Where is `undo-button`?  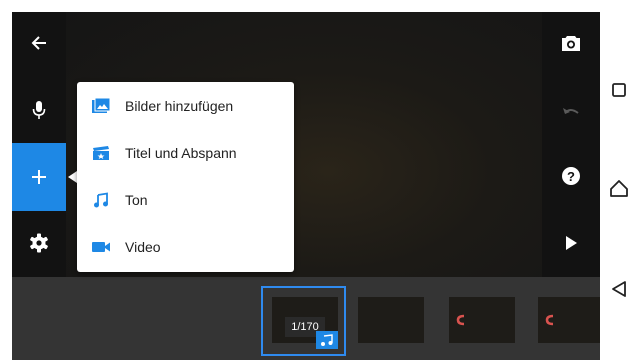 undo-button is located at coordinates (571, 111).